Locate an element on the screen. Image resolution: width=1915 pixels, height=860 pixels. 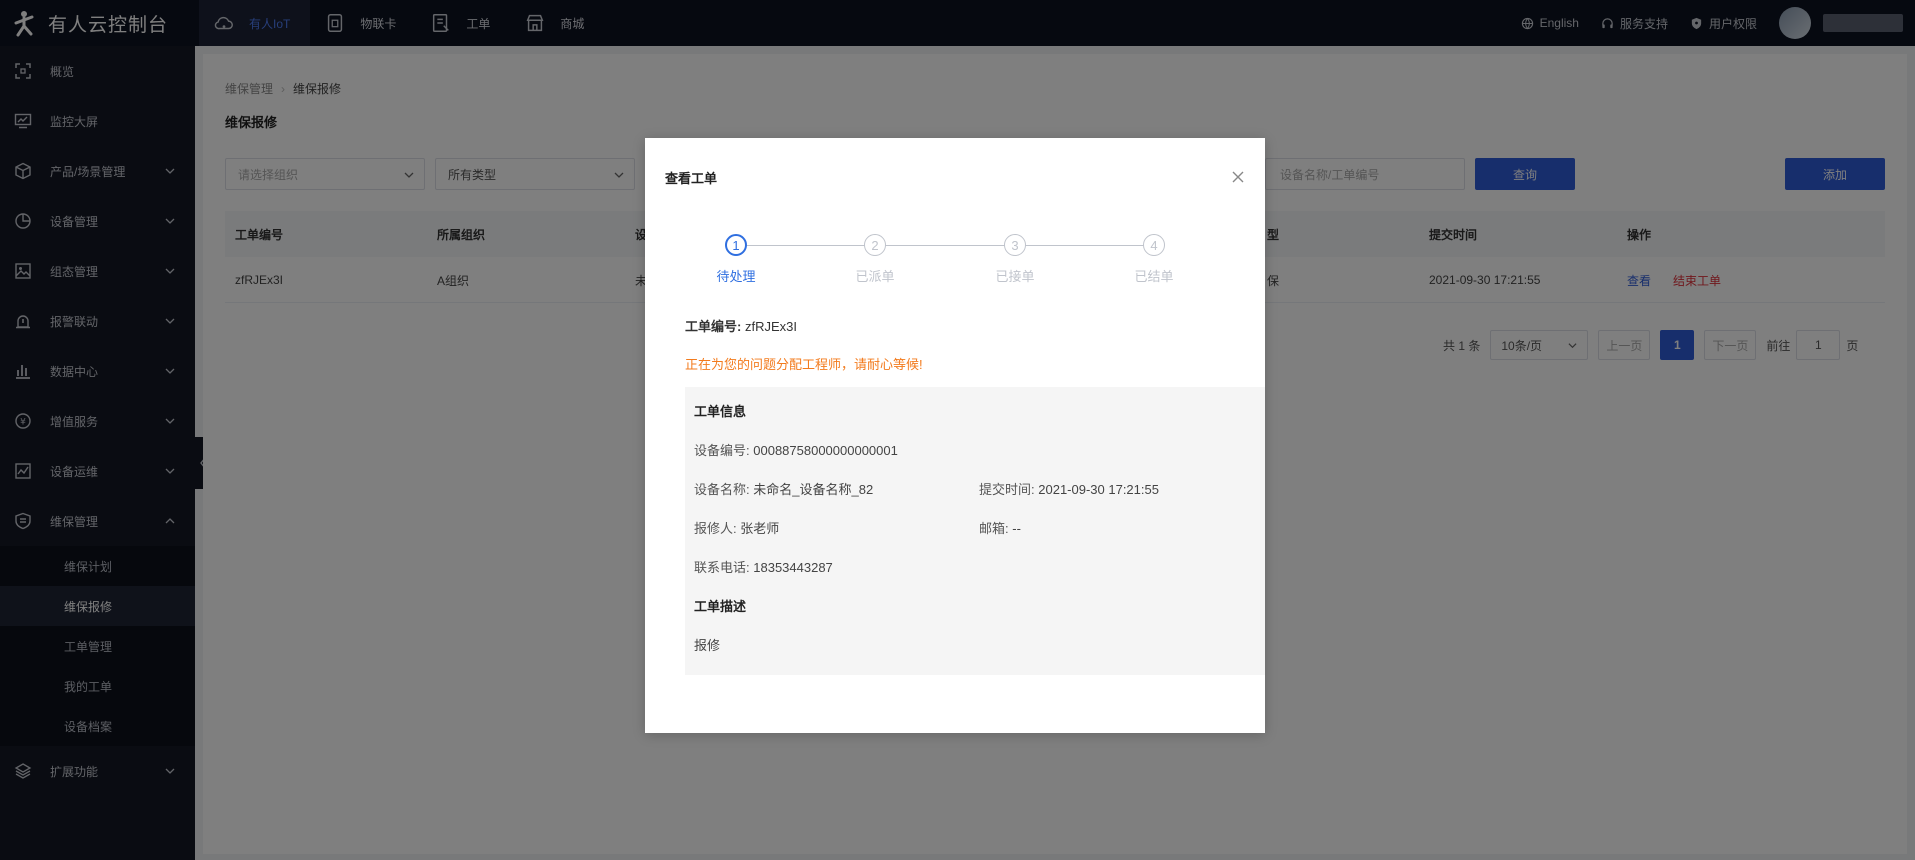
info-section-title: 工单信息 is located at coordinates (720, 411).